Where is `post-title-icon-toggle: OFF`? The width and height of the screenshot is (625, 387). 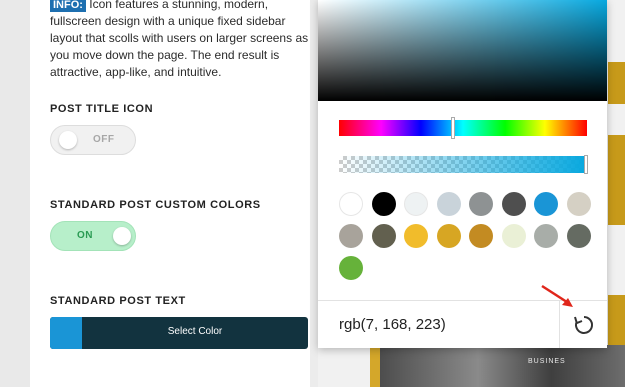 post-title-icon-toggle: OFF is located at coordinates (93, 140).